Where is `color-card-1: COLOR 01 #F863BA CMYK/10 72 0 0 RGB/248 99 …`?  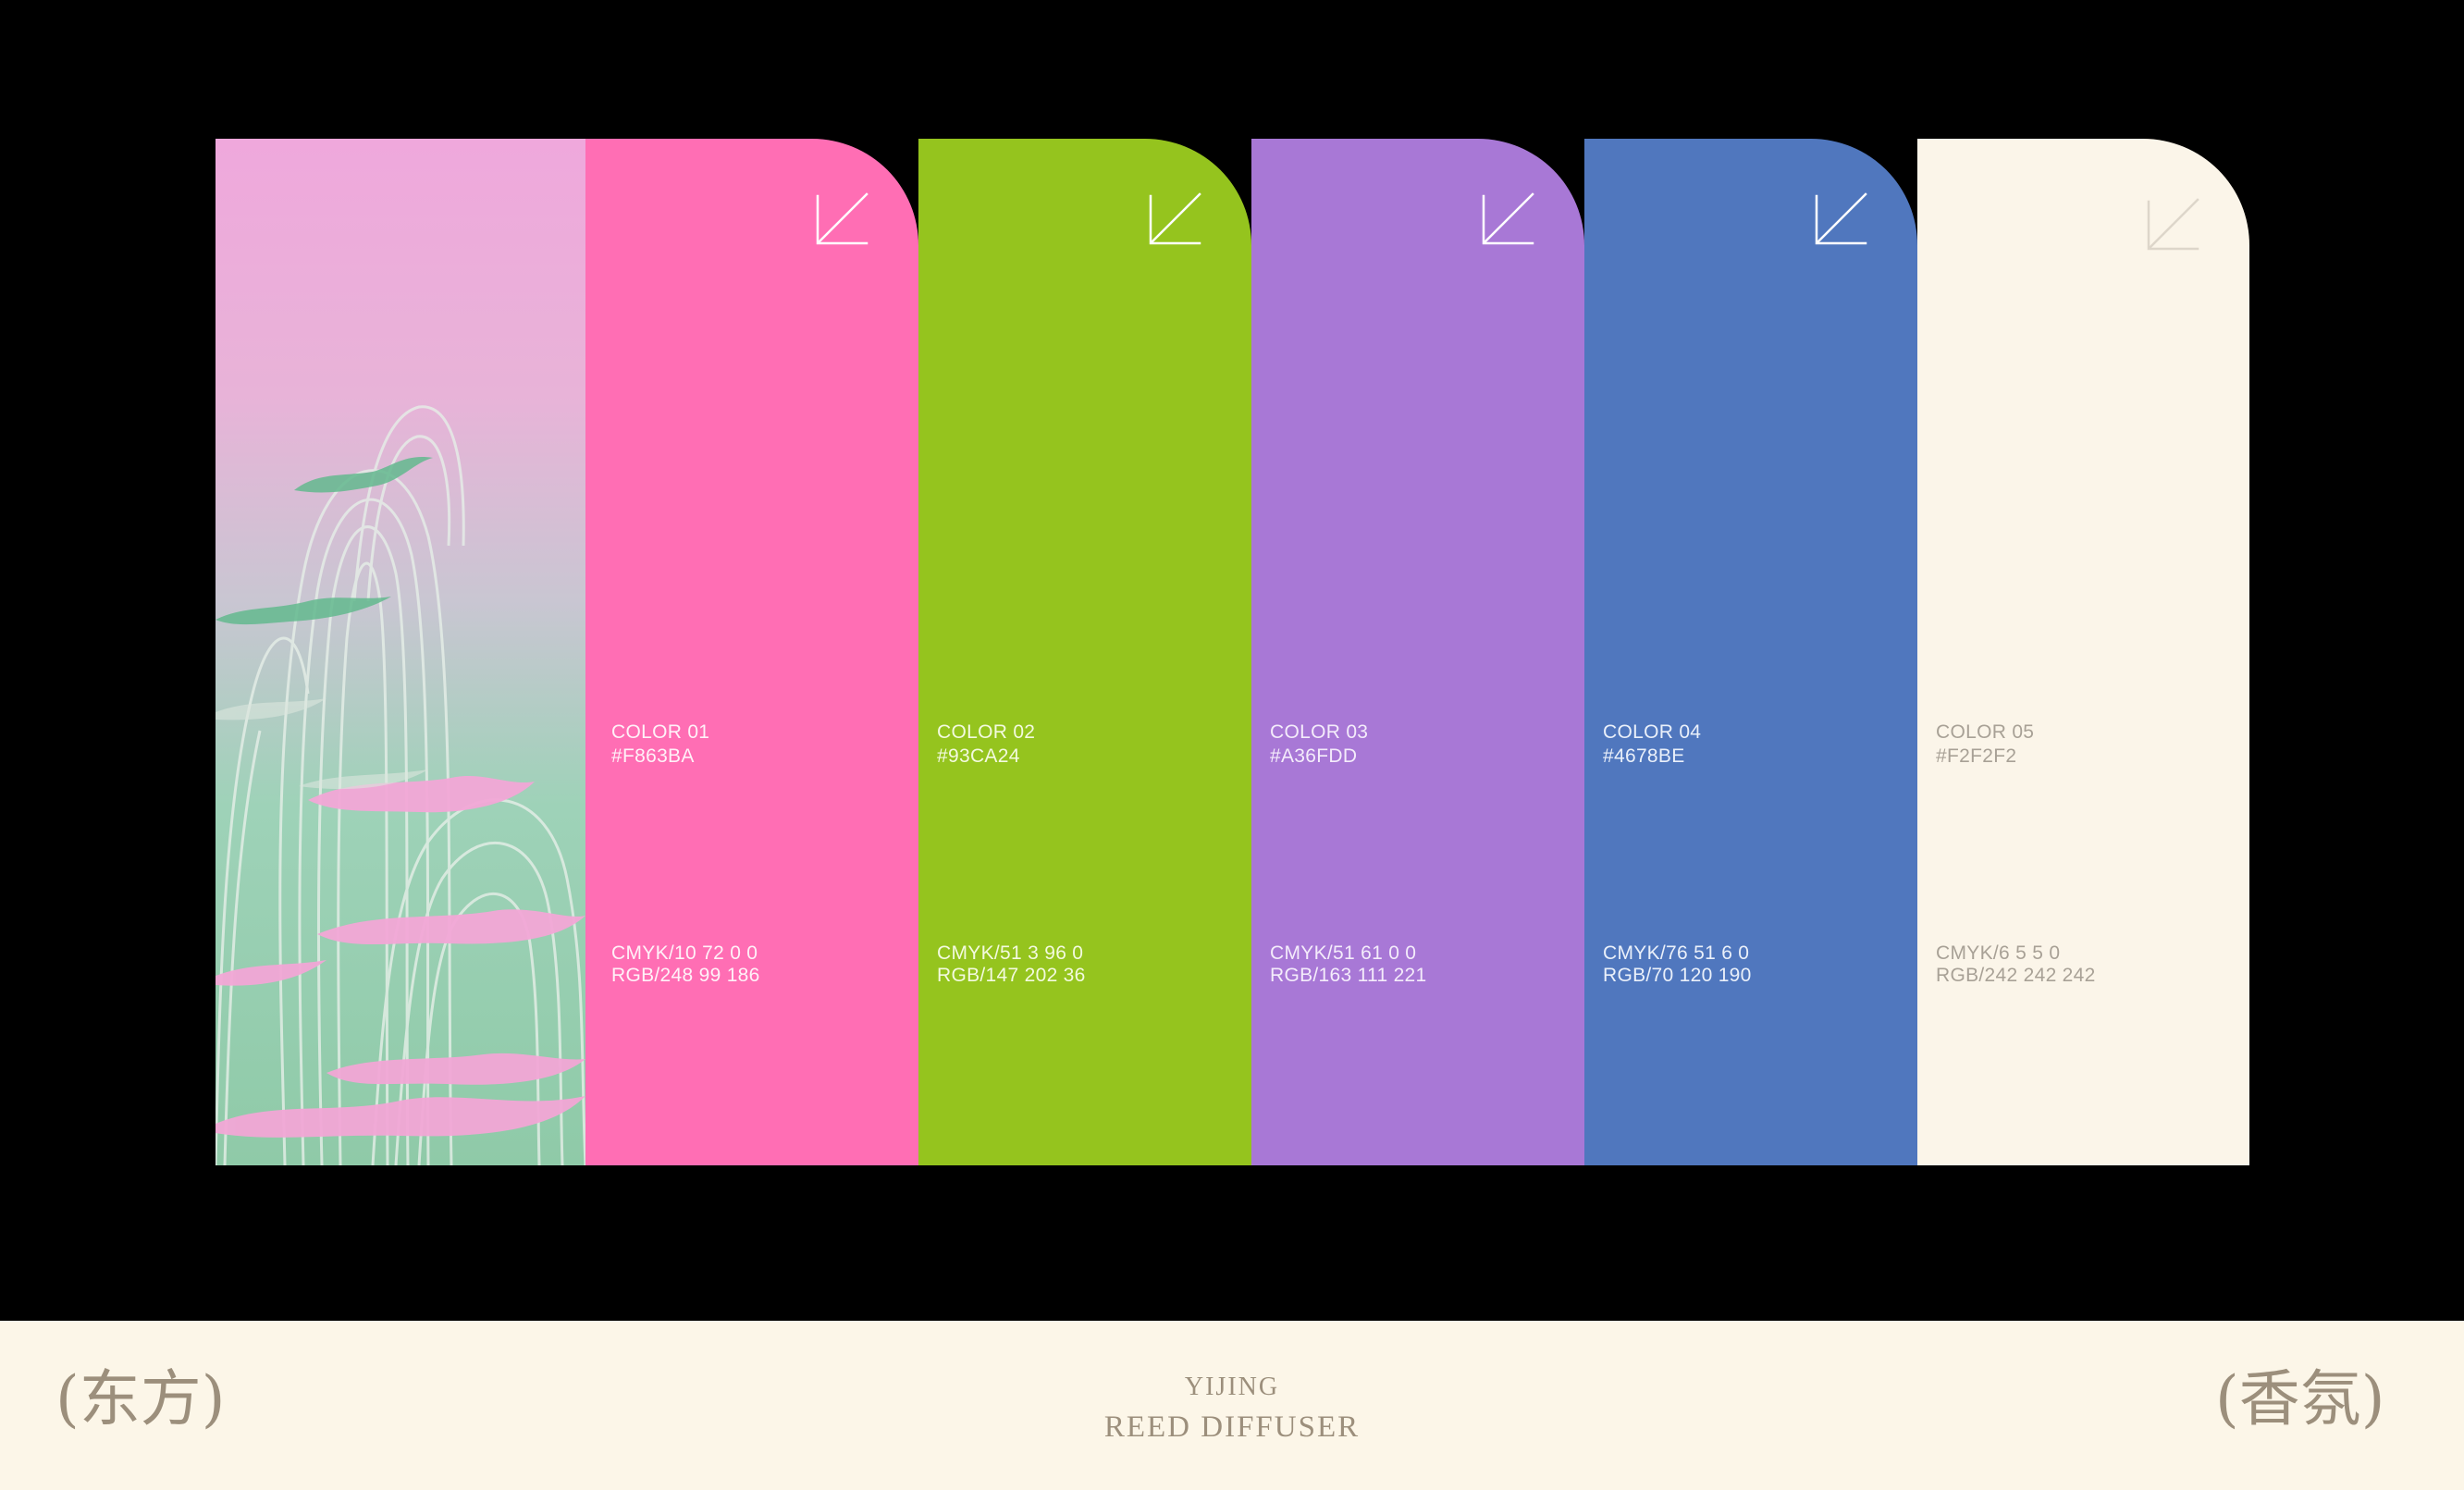
color-card-1: COLOR 01 #F863BA CMYK/10 72 0 0 RGB/248 99 … is located at coordinates (751, 652).